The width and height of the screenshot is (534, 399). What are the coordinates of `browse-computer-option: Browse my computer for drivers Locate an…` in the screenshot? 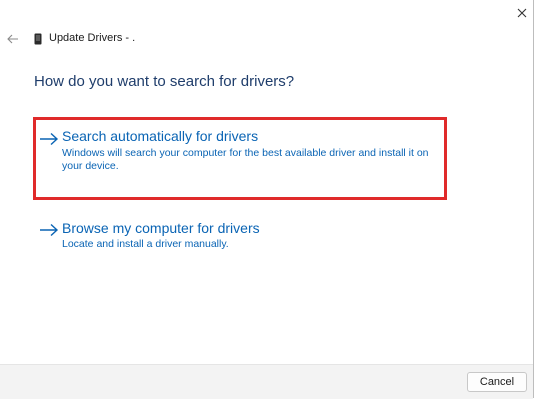 It's located at (240, 234).